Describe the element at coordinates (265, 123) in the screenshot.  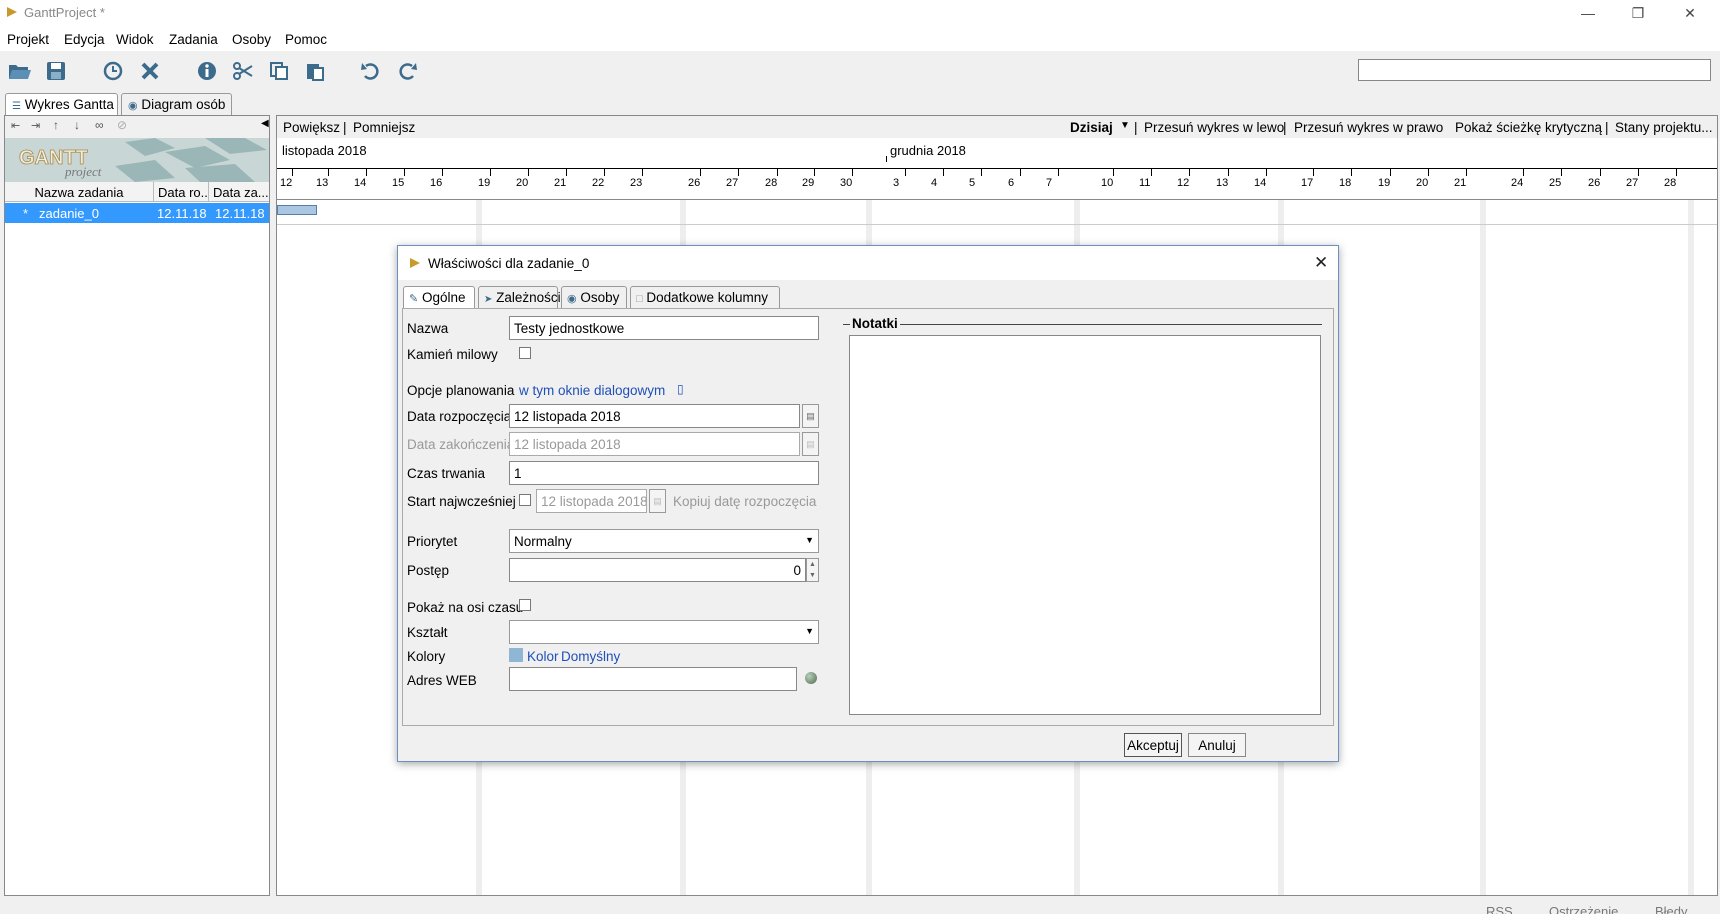
I see `collapse-arrow-icon: ◀` at that location.